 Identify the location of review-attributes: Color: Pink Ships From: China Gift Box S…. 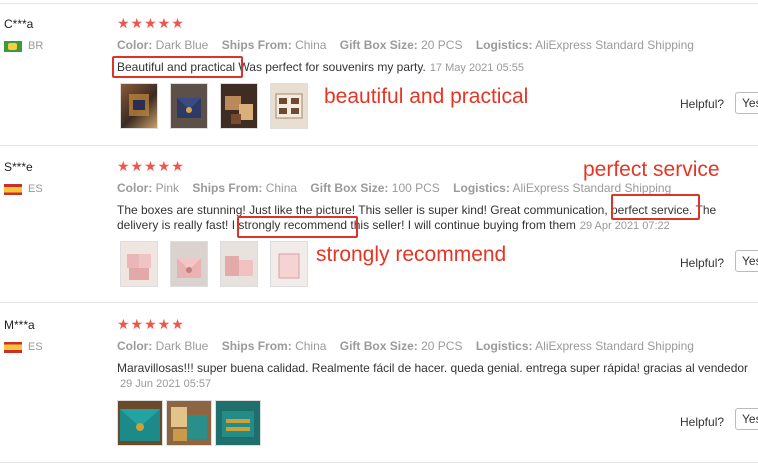
(399, 188).